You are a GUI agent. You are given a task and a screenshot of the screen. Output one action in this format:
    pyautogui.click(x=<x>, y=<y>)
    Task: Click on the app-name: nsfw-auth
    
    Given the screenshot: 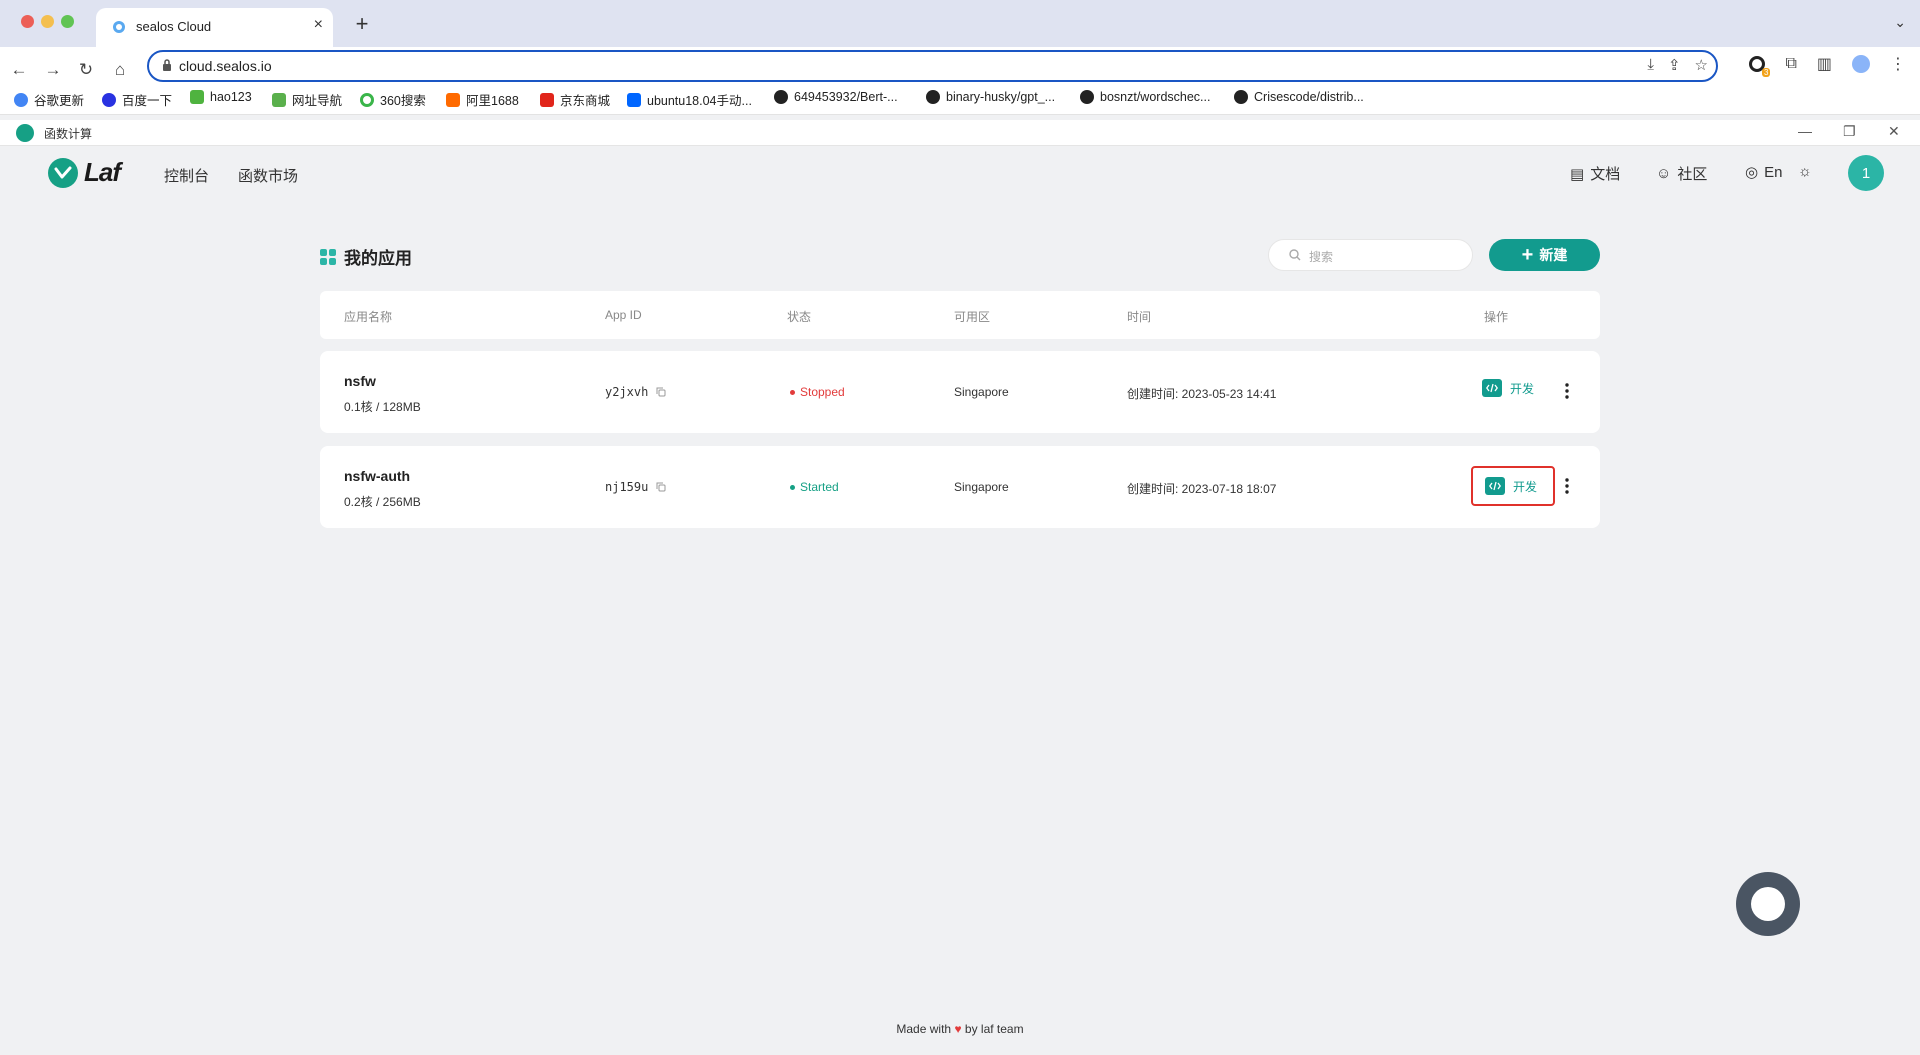 What is the action you would take?
    pyautogui.click(x=377, y=476)
    